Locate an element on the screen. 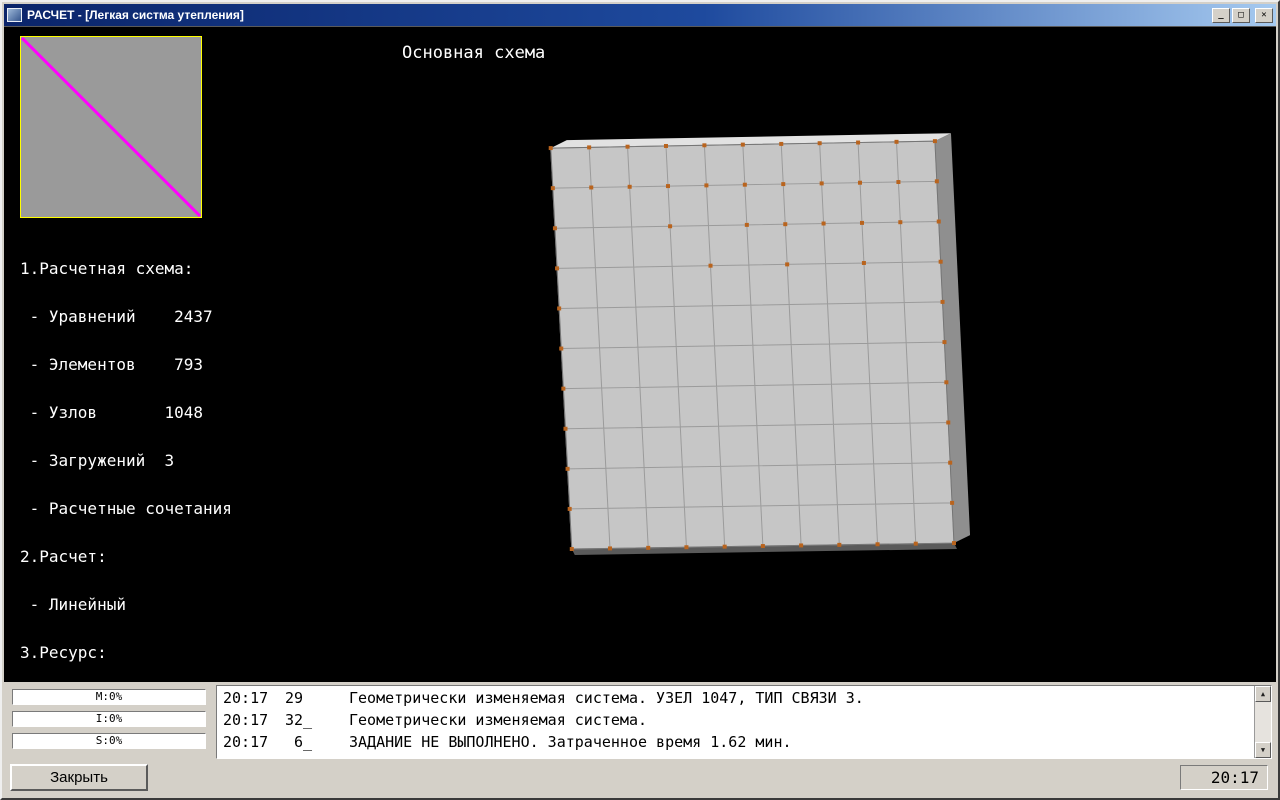 Image resolution: width=1280 pixels, height=800 pixels. progress-column: M:0% I:0% S:0% is located at coordinates (112, 722).